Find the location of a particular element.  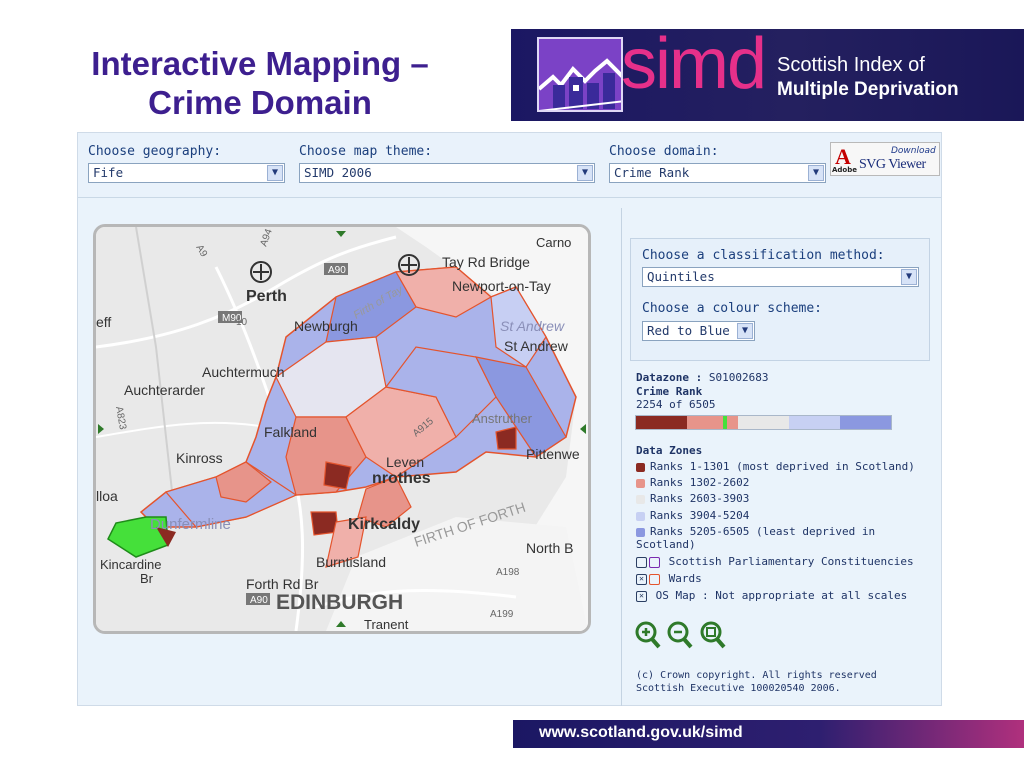

method-label: Choose a classification method: is located at coordinates (763, 255).